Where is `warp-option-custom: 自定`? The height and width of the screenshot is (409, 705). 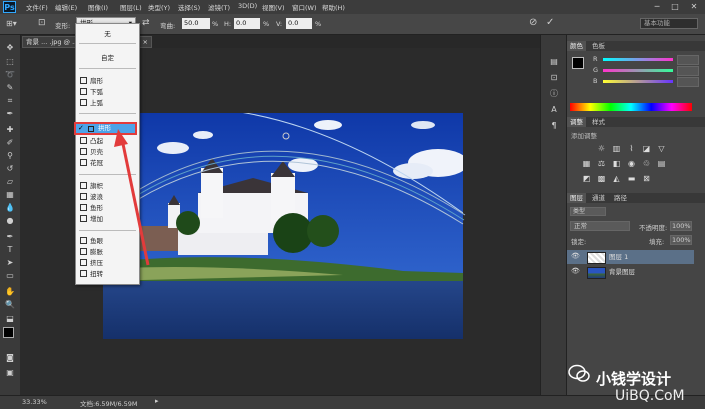
warp-option-custom: 自定 is located at coordinates (107, 58).